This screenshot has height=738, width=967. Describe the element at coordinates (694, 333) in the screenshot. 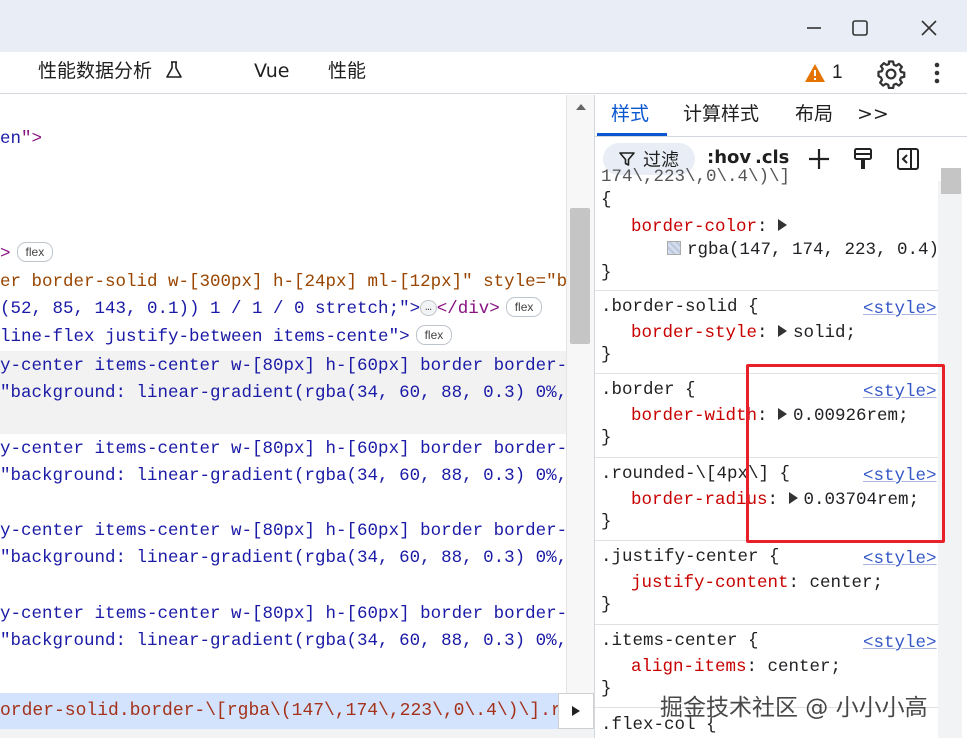

I see `css-property: border-style` at that location.